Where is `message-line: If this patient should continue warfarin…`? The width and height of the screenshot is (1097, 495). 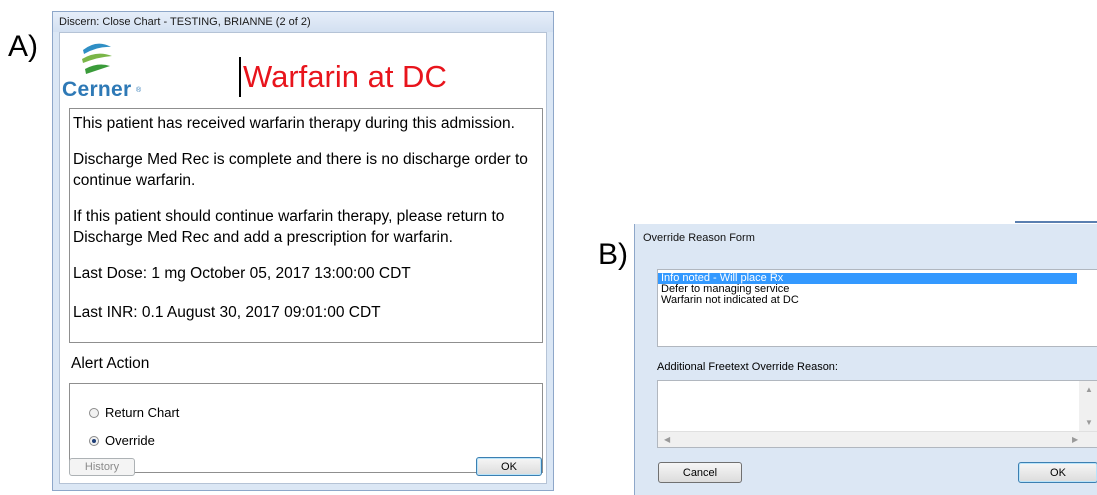
message-line: If this patient should continue warfarin… is located at coordinates (289, 227).